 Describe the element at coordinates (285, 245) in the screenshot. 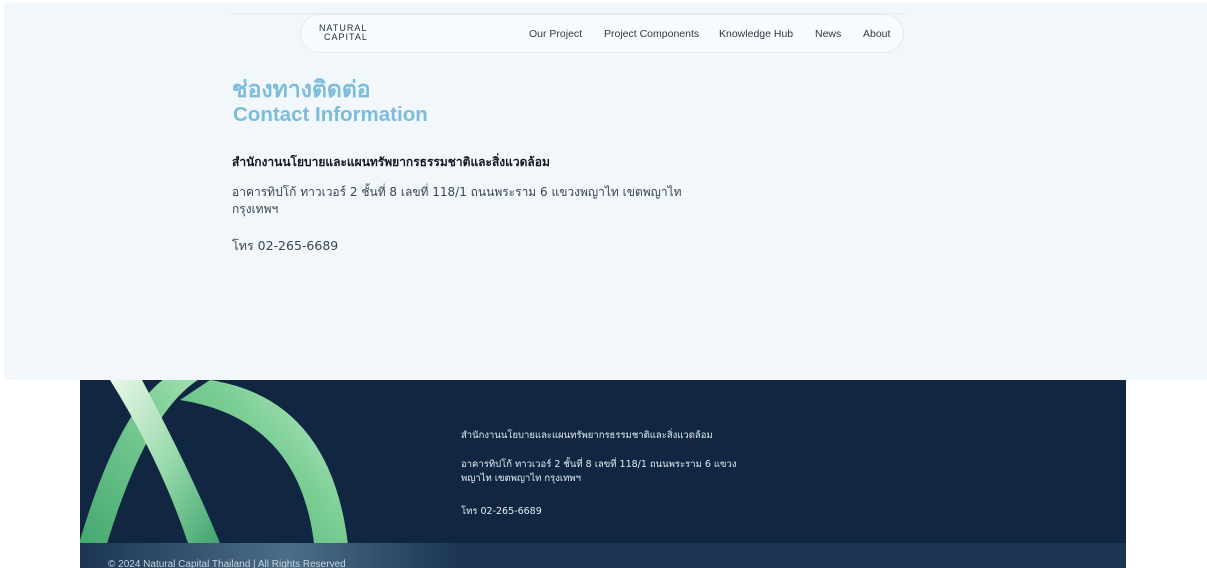

I see `phone-text: โทร 02-265-6689` at that location.